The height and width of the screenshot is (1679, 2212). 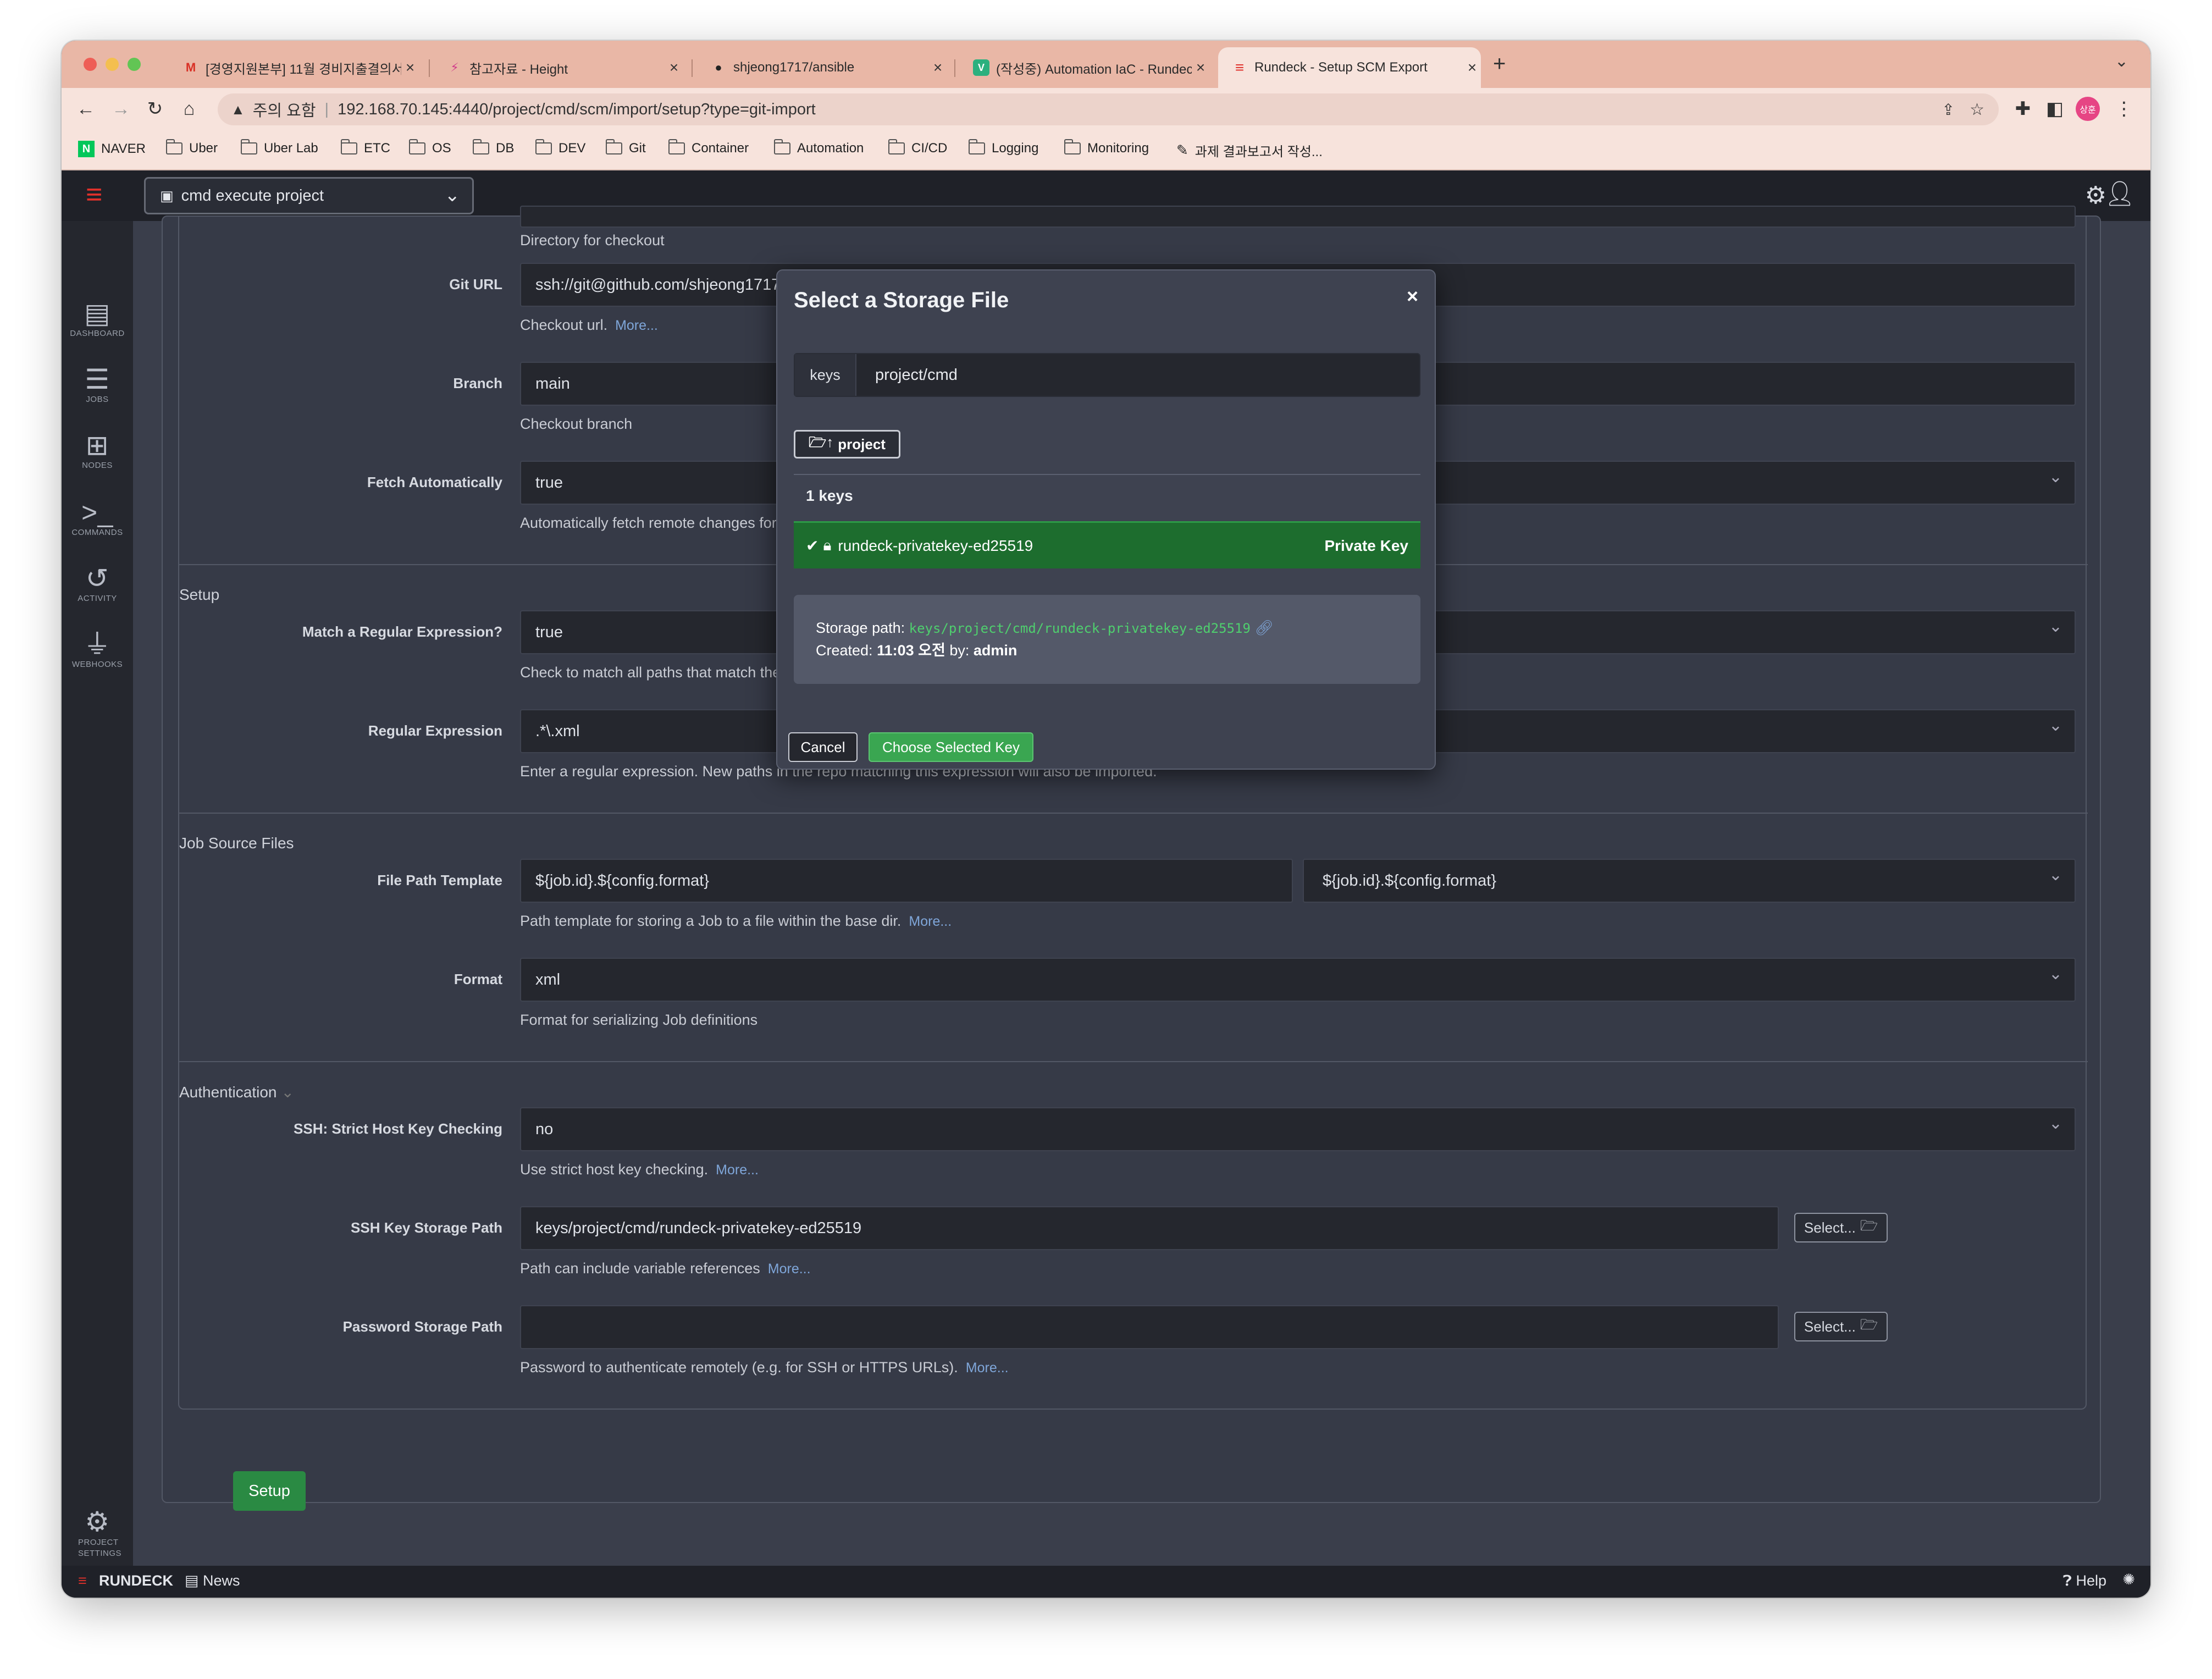 What do you see at coordinates (97, 384) in the screenshot?
I see `sidebar-item-jobs: ☰ JOBS` at bounding box center [97, 384].